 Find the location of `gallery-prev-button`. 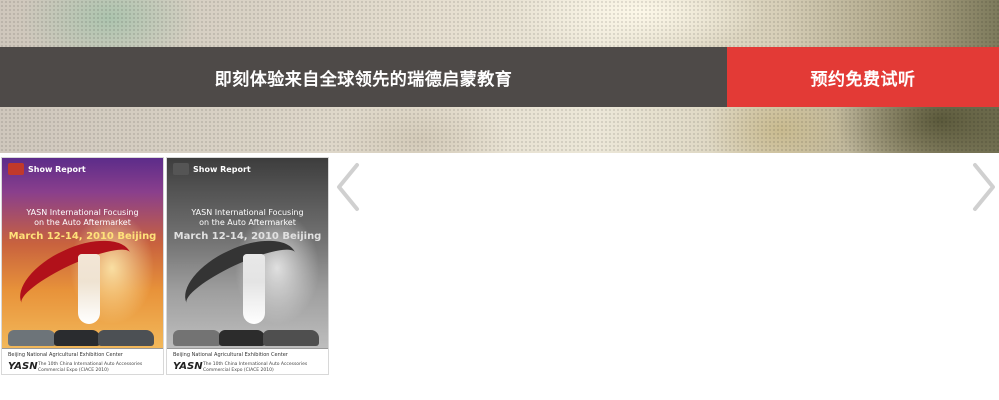

gallery-prev-button is located at coordinates (348, 187).